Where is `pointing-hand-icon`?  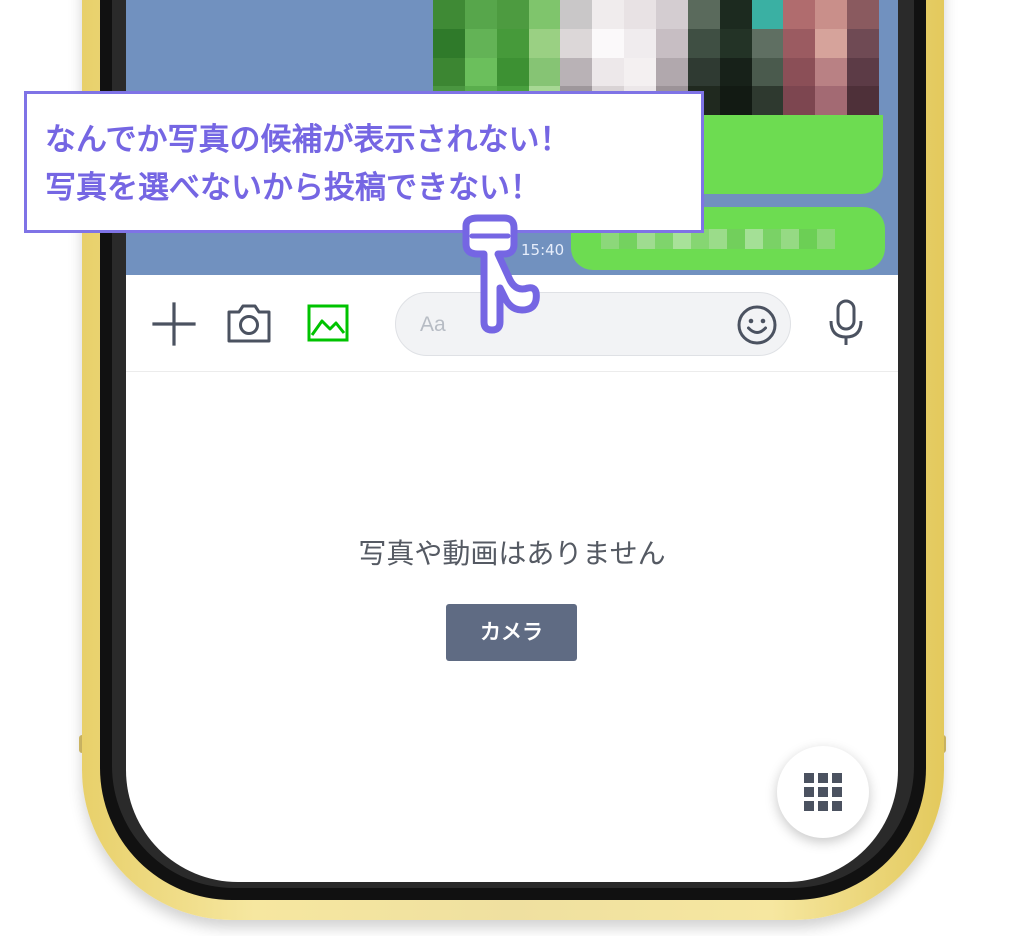
pointing-hand-icon is located at coordinates (501, 274).